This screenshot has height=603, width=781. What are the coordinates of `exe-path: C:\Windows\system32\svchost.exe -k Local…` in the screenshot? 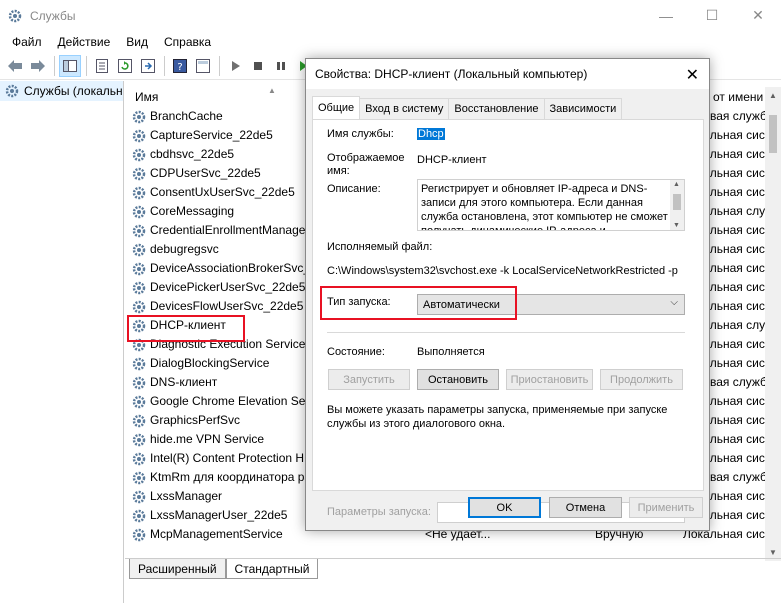 It's located at (502, 271).